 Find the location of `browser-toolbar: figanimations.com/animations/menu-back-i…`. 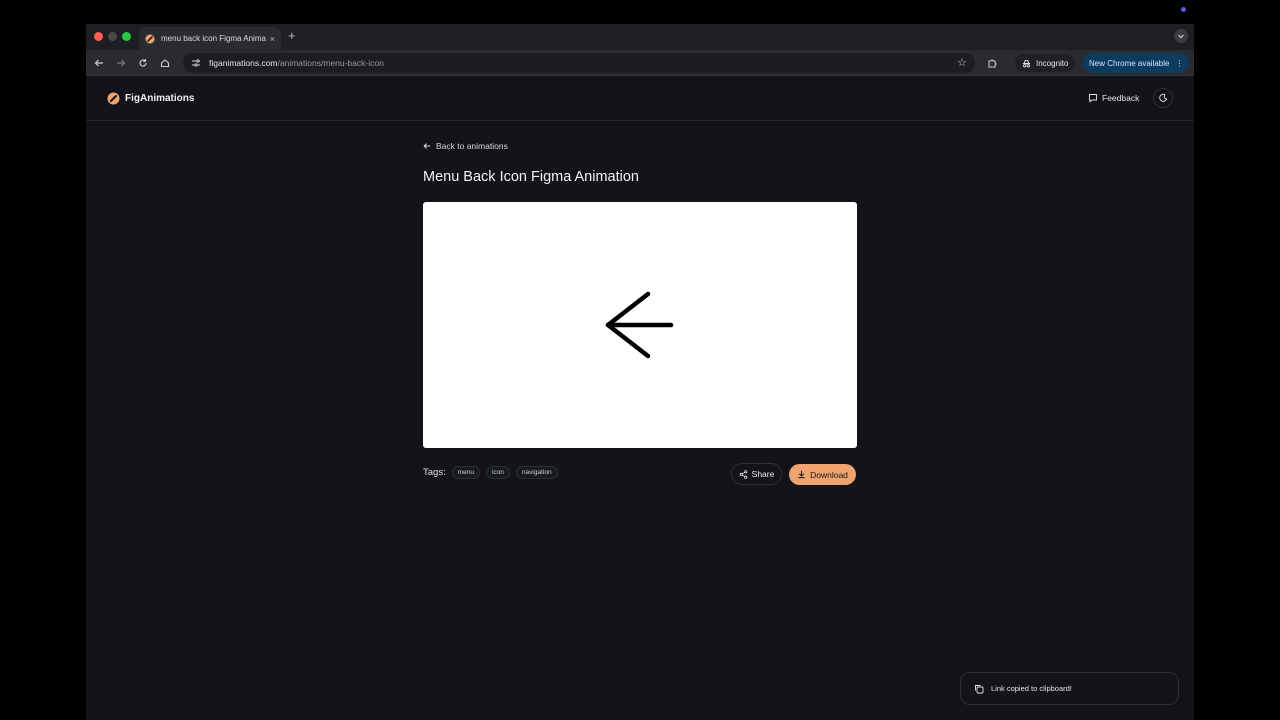

browser-toolbar: figanimations.com/animations/menu-back-i… is located at coordinates (640, 63).